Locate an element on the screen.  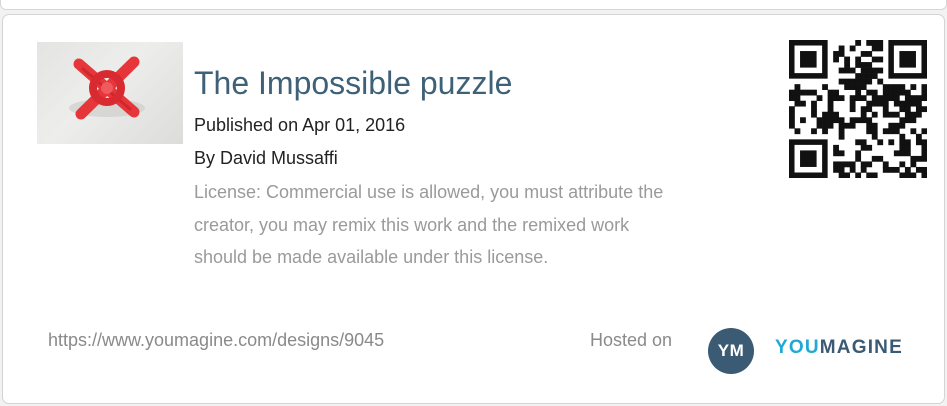
design-url: https://www.youmagine.com/designs/9045 is located at coordinates (216, 340).